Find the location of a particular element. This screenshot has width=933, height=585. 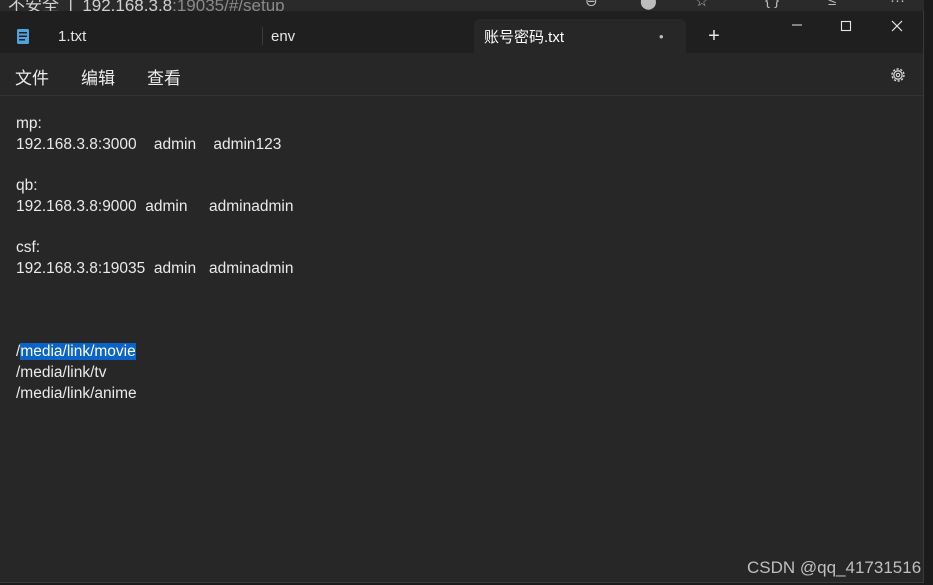

collections-icon: ≤ is located at coordinates (832, 4).